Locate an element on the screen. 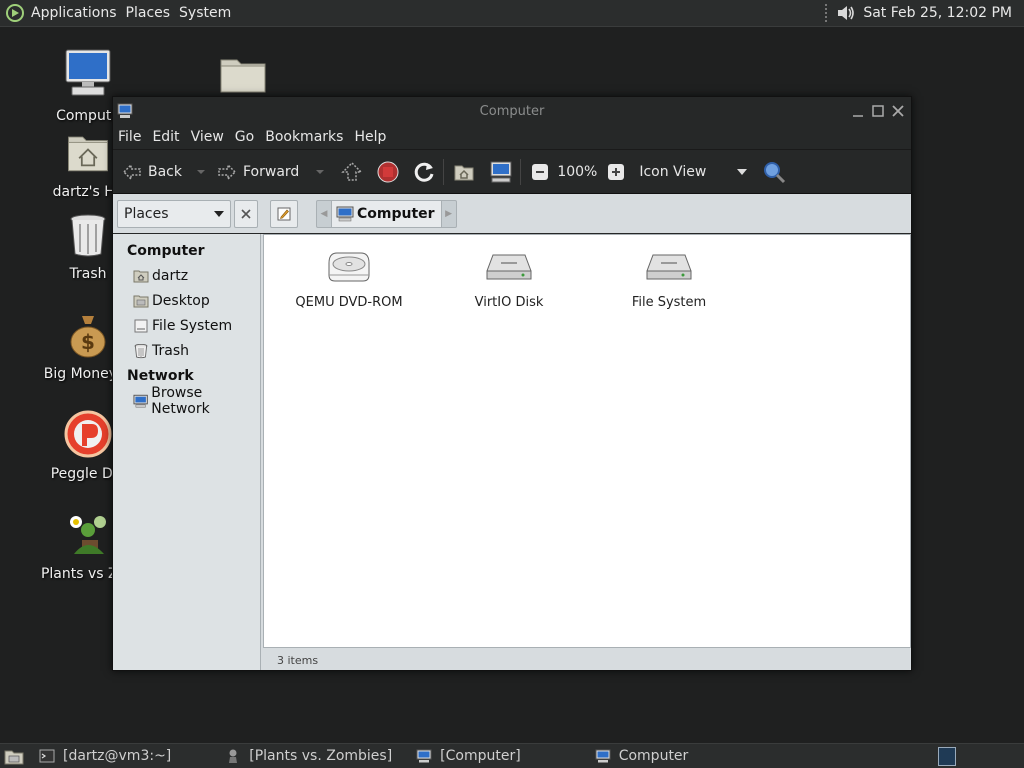 Image resolution: width=1024 pixels, height=768 pixels. zoom-level: 100% is located at coordinates (577, 172).